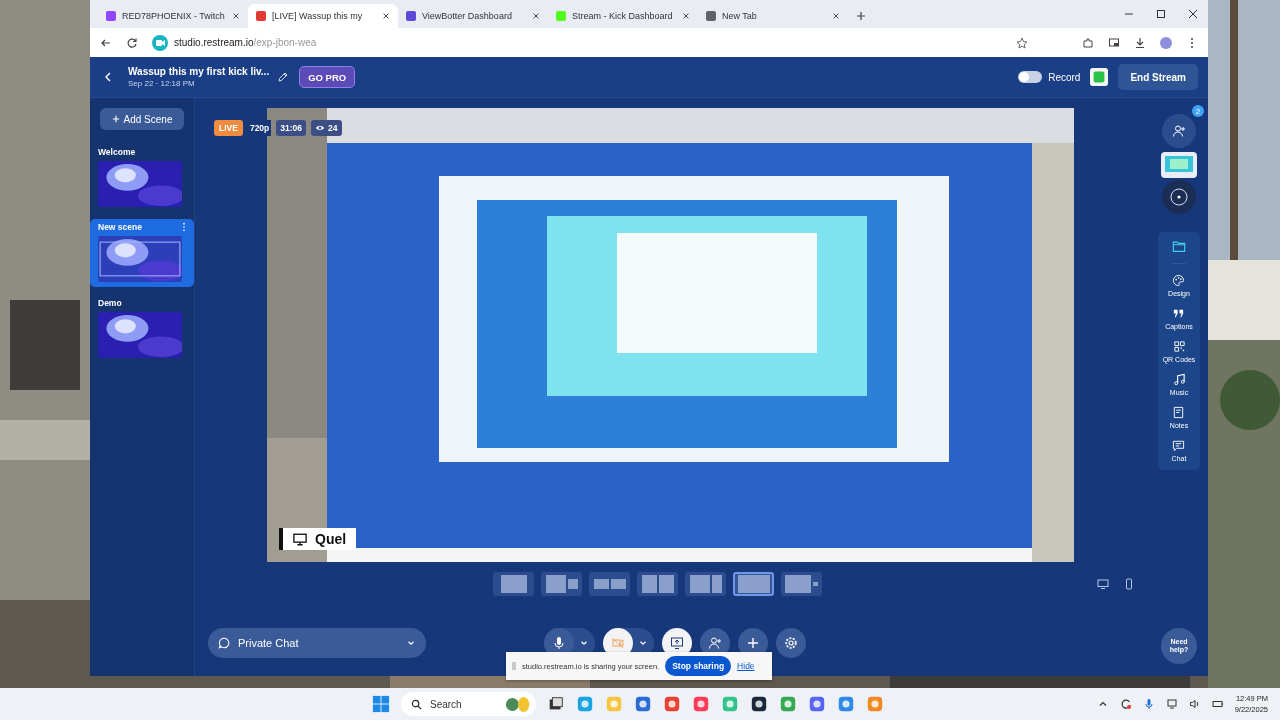 The image size is (1280, 720). Describe the element at coordinates (1099, 77) in the screenshot. I see `channel-avatar-icon` at that location.